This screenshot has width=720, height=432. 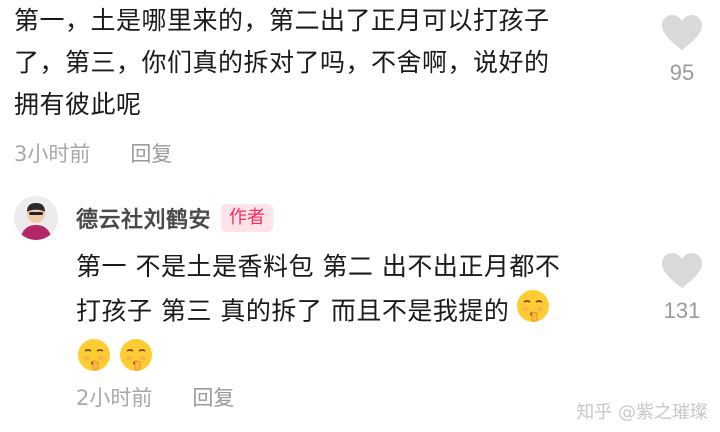 What do you see at coordinates (93, 153) in the screenshot?
I see `top-comment-meta: 3小时前 回复` at bounding box center [93, 153].